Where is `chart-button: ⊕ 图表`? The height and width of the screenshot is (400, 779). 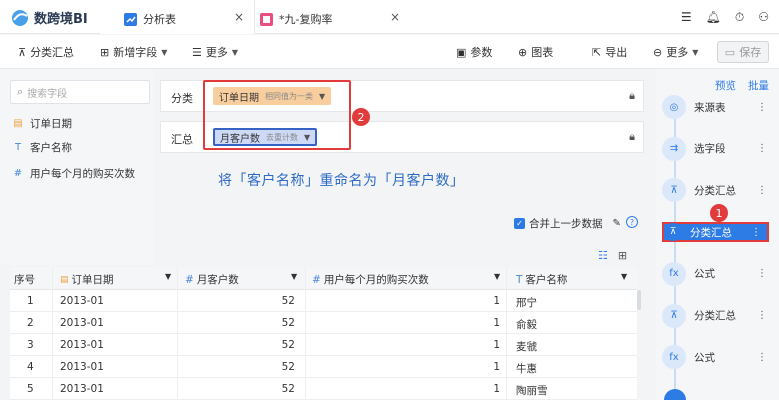 chart-button: ⊕ 图表 is located at coordinates (535, 52).